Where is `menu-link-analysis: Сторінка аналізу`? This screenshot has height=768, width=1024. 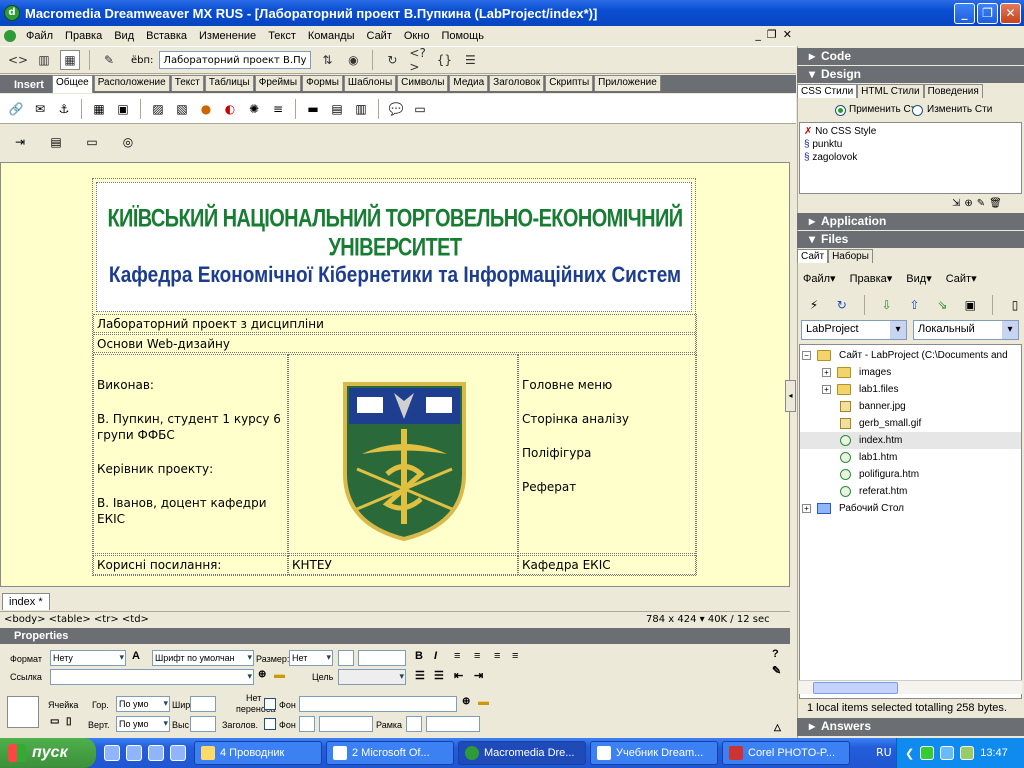 menu-link-analysis: Сторінка аналізу is located at coordinates (607, 419).